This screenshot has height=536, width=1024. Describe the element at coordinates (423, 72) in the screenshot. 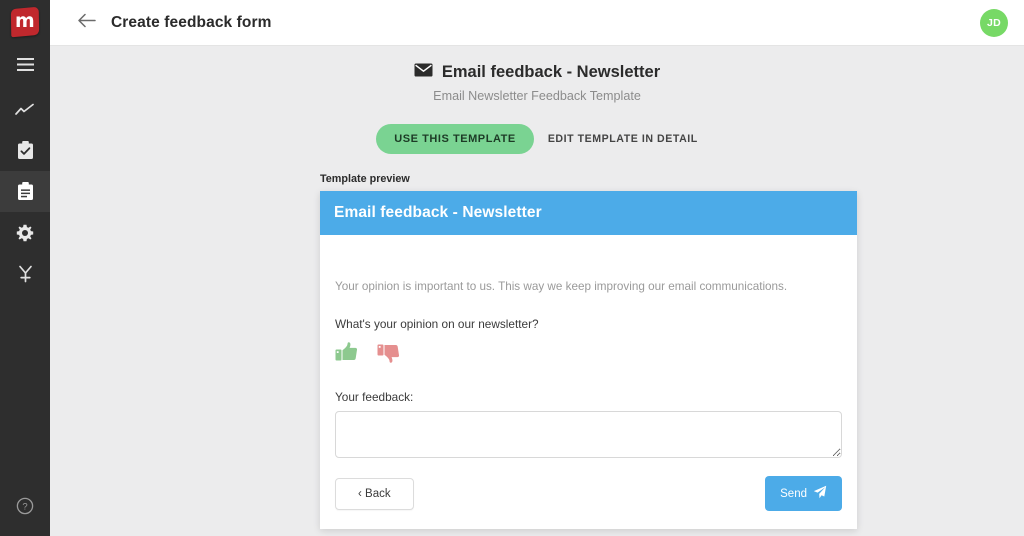

I see `envelope-icon` at that location.